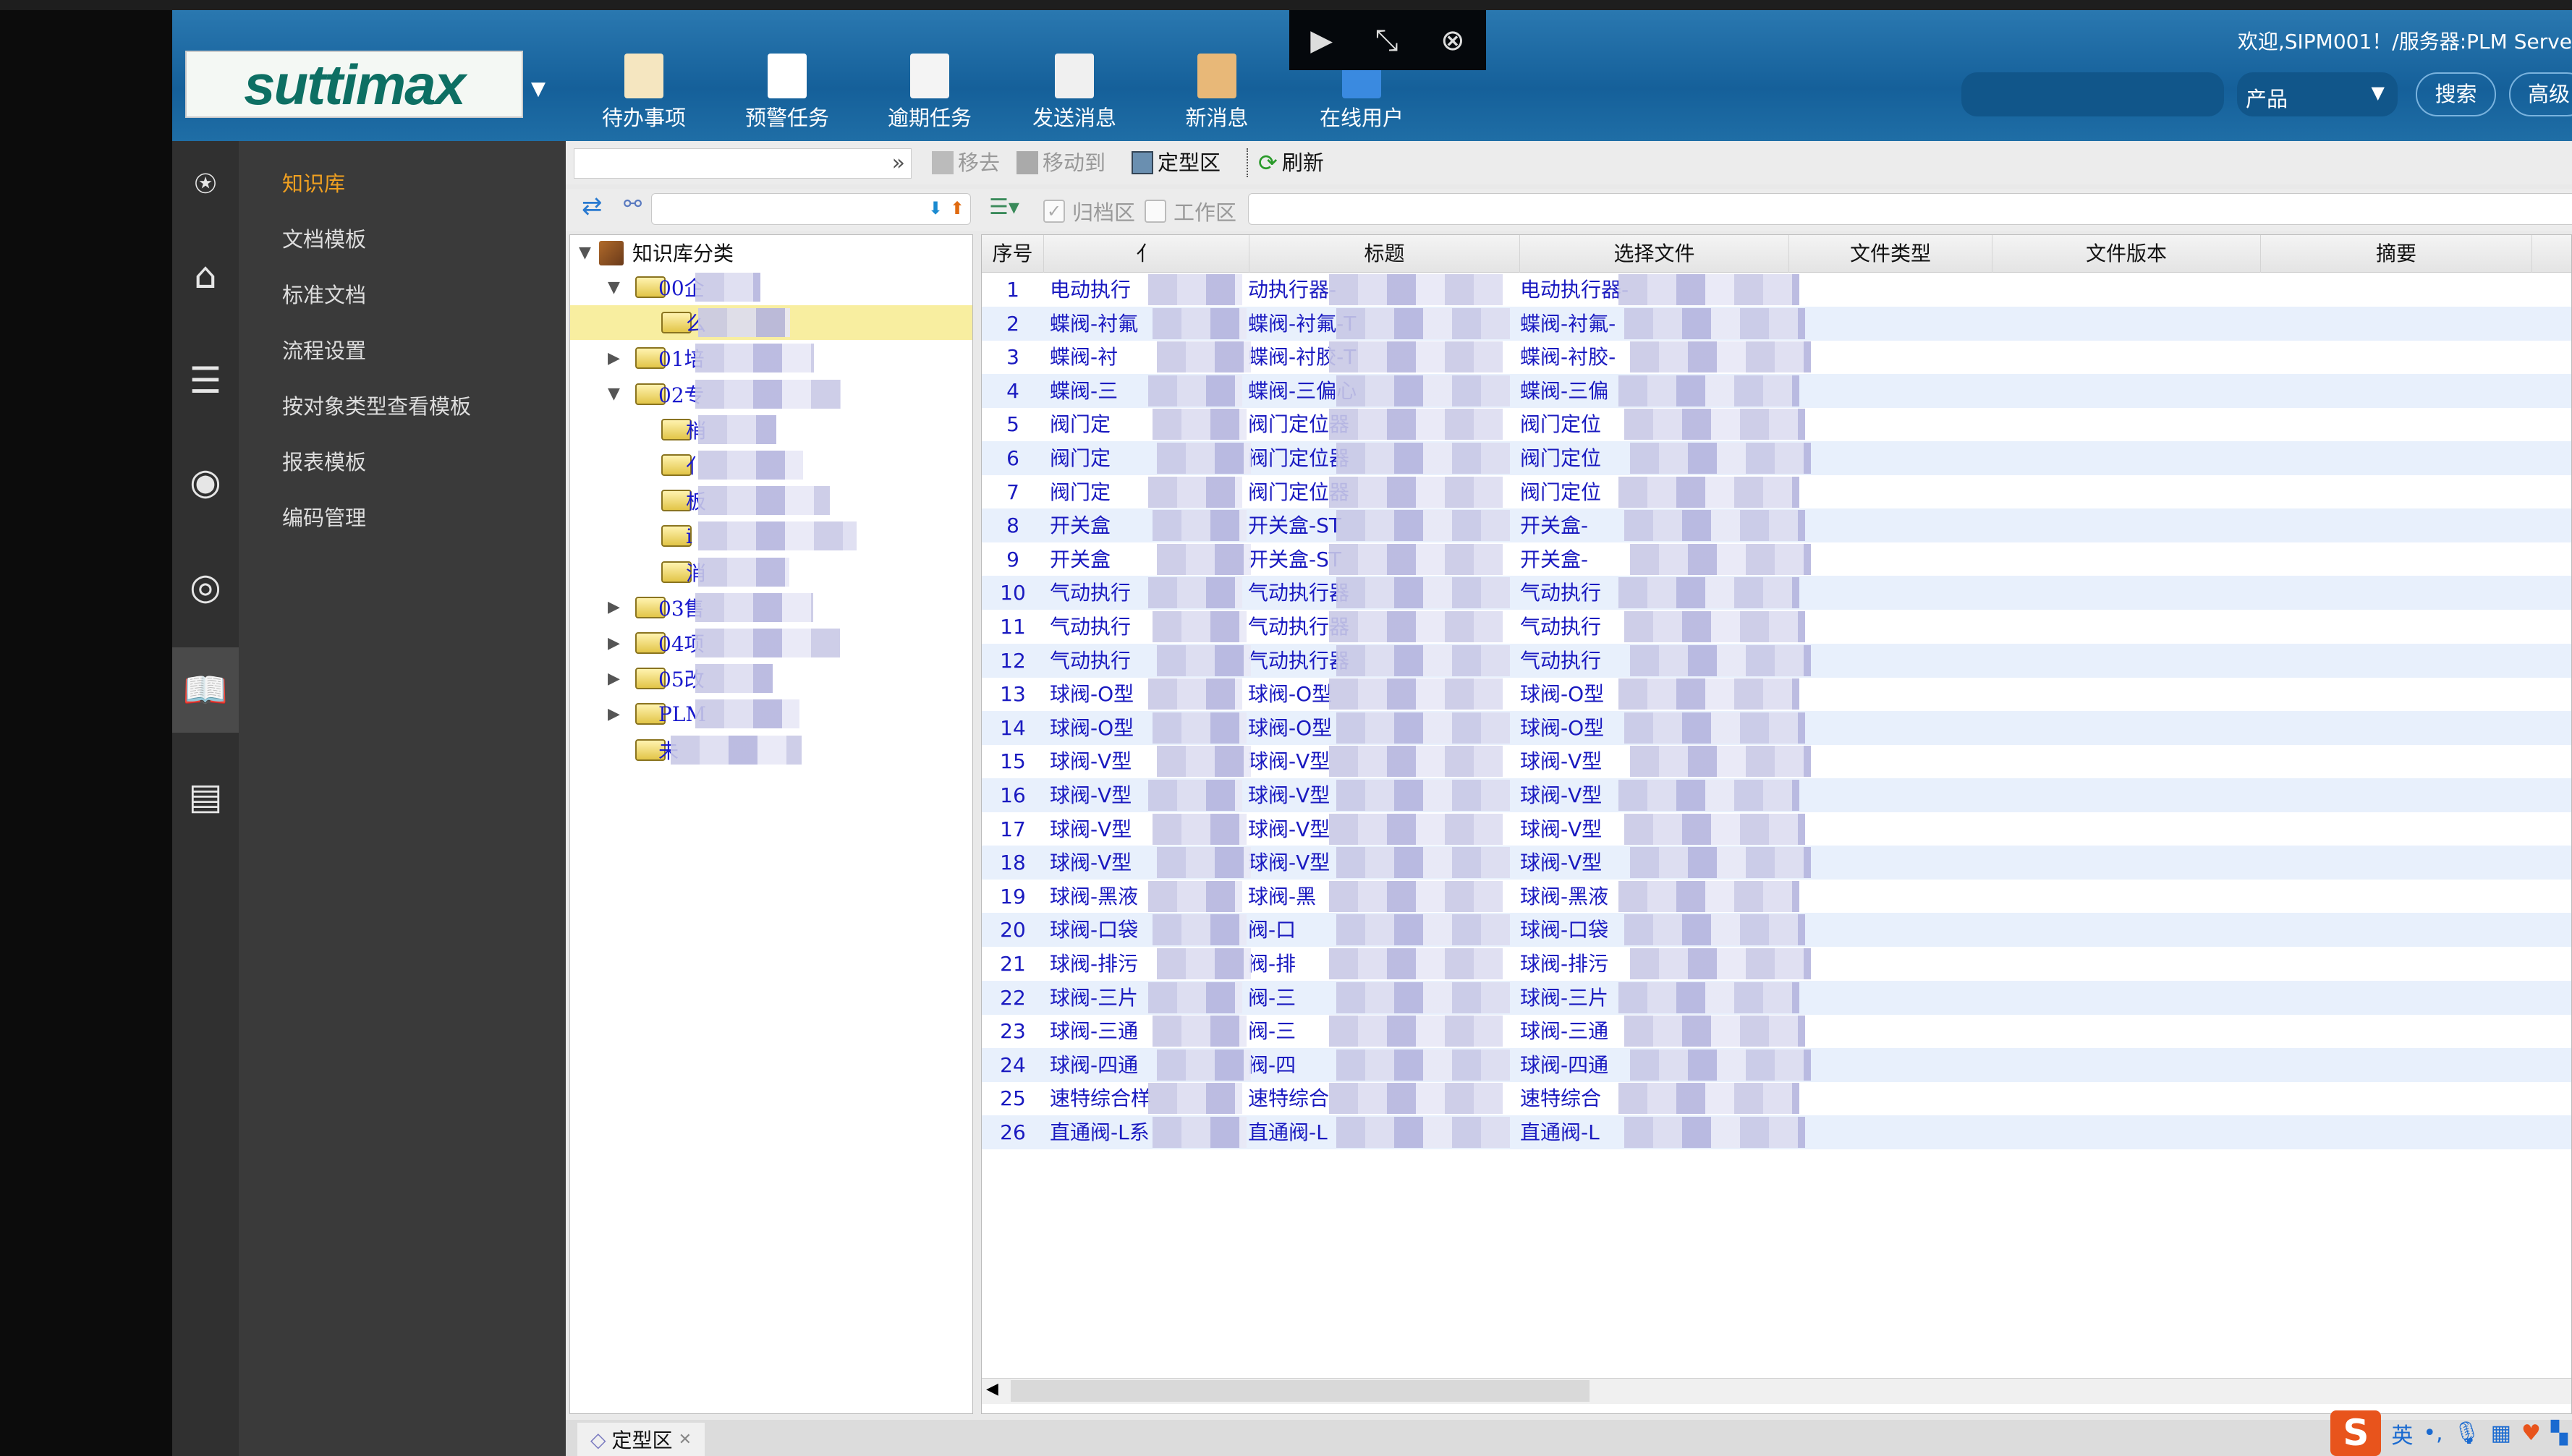 This screenshot has height=1456, width=2572. Describe the element at coordinates (1089, 211) in the screenshot. I see `archive-filter: ✓ 归档区` at that location.